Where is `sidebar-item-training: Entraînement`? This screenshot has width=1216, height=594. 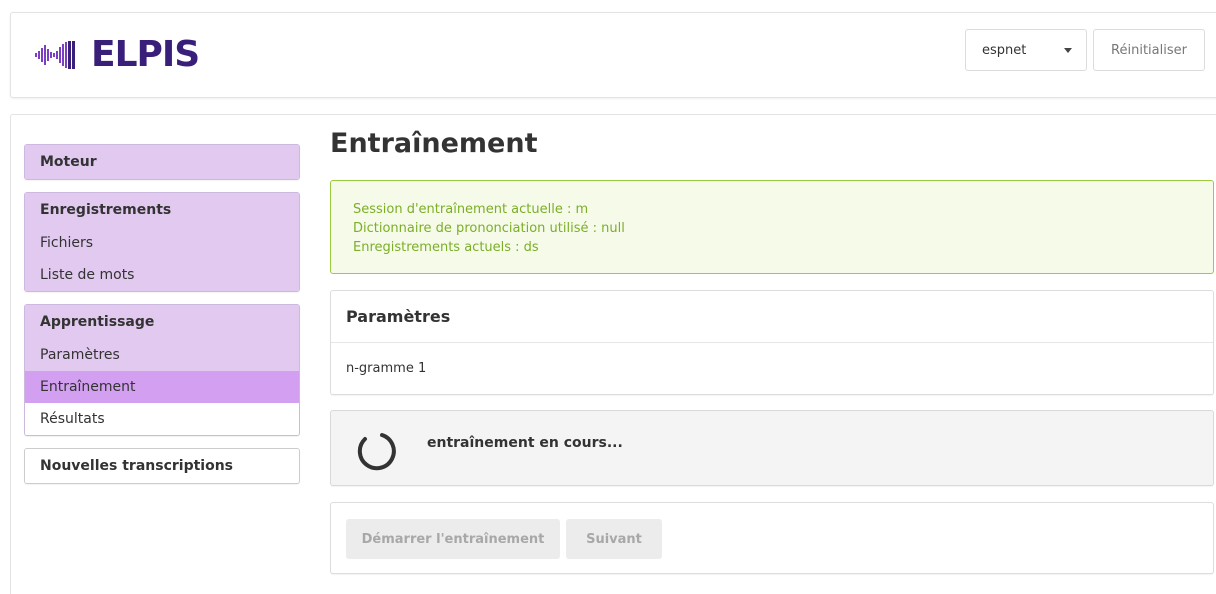 sidebar-item-training: Entraînement is located at coordinates (162, 387).